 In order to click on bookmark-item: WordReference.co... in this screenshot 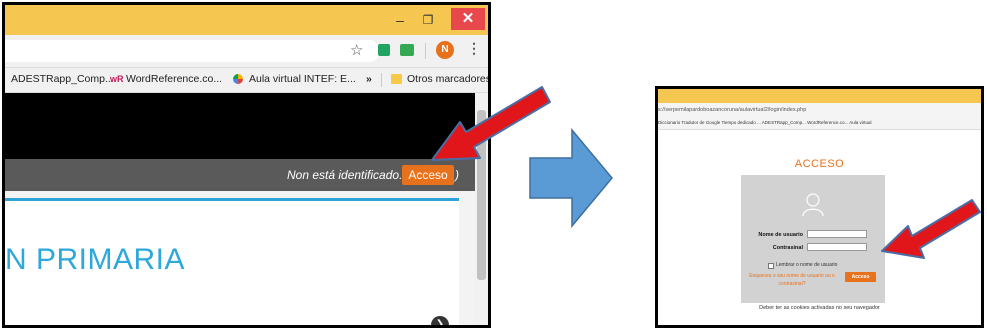, I will do `click(174, 79)`.